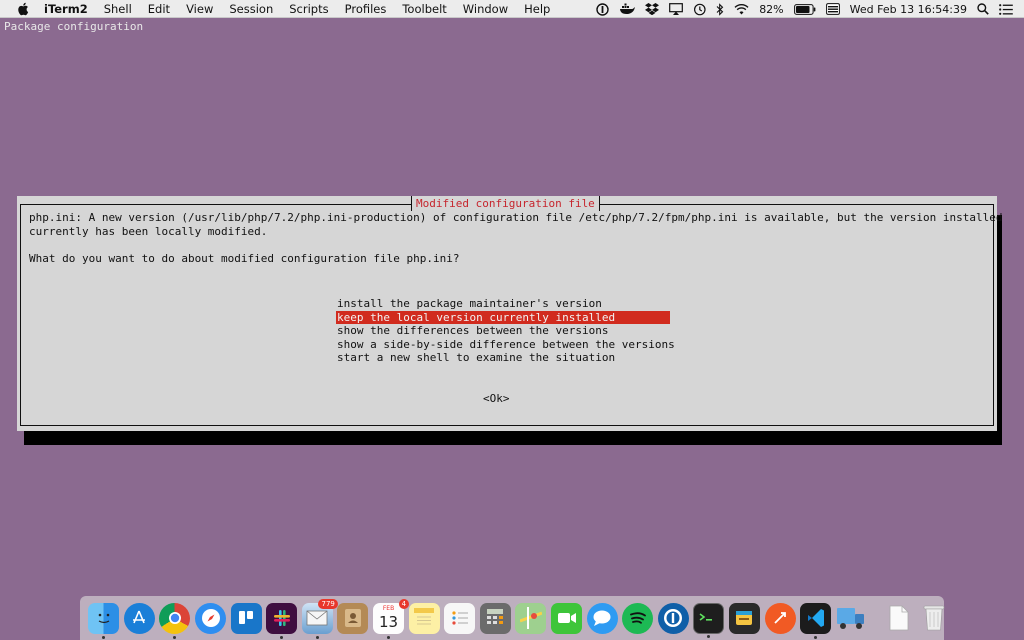  What do you see at coordinates (328, 603) in the screenshot?
I see `mail-badge: 779` at bounding box center [328, 603].